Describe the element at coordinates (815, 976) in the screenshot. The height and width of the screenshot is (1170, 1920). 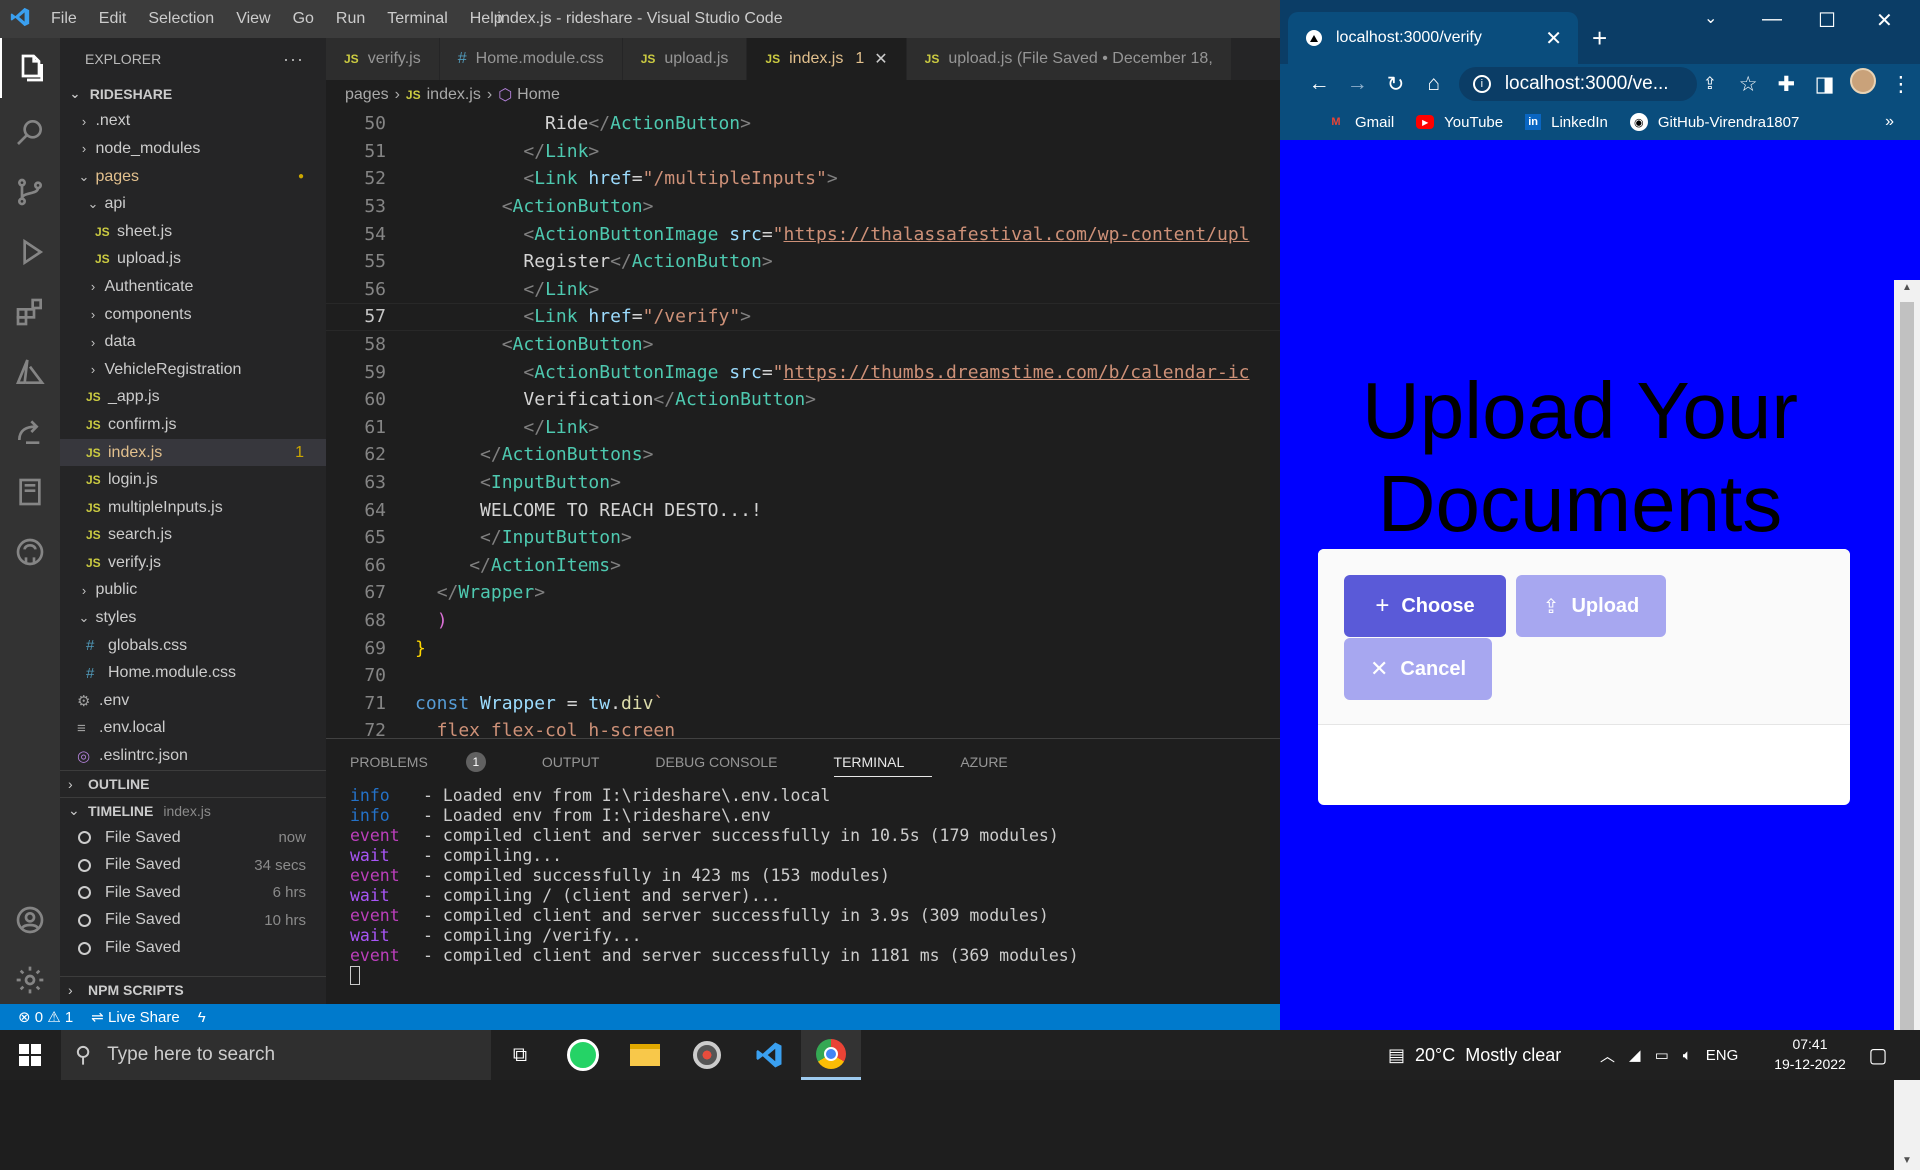
I see `terminal-prompt` at that location.